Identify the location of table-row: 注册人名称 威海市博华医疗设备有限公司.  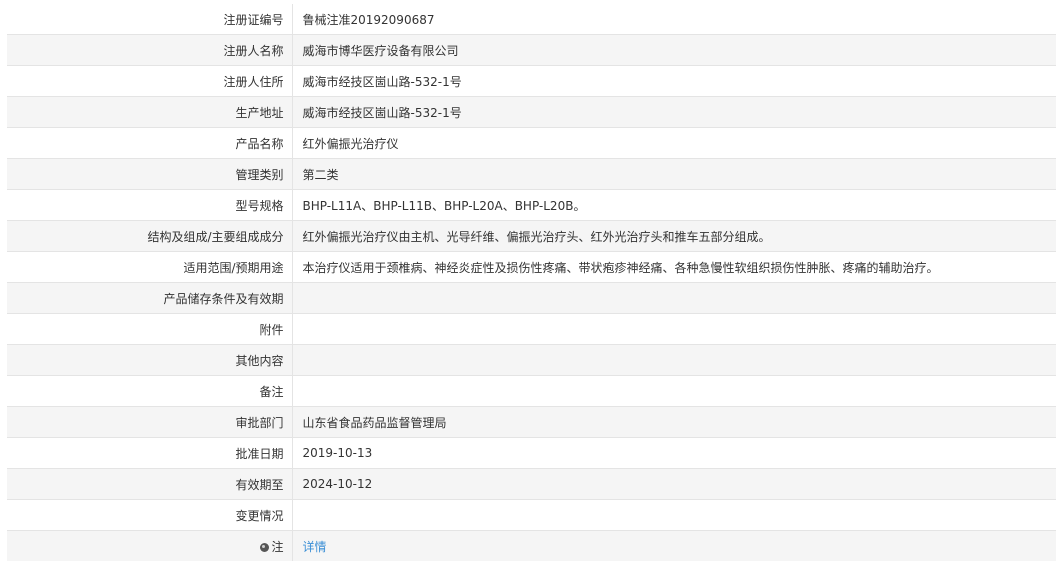
(531, 50).